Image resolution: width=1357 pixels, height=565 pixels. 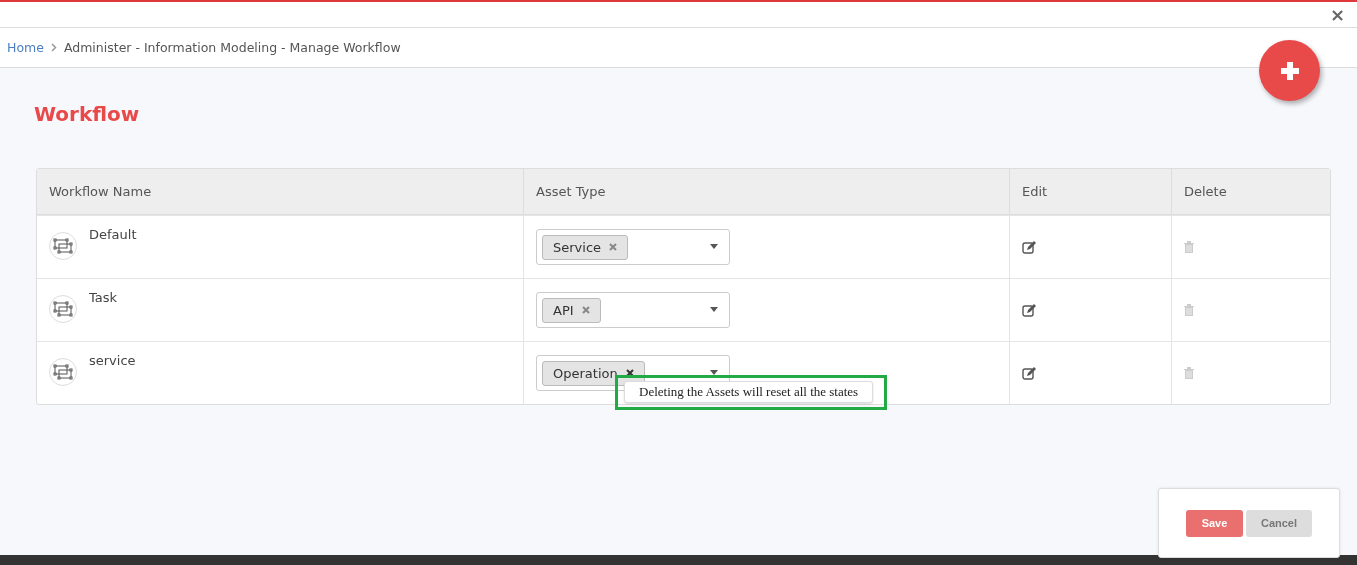 I want to click on asset-tag: Operation, so click(x=593, y=373).